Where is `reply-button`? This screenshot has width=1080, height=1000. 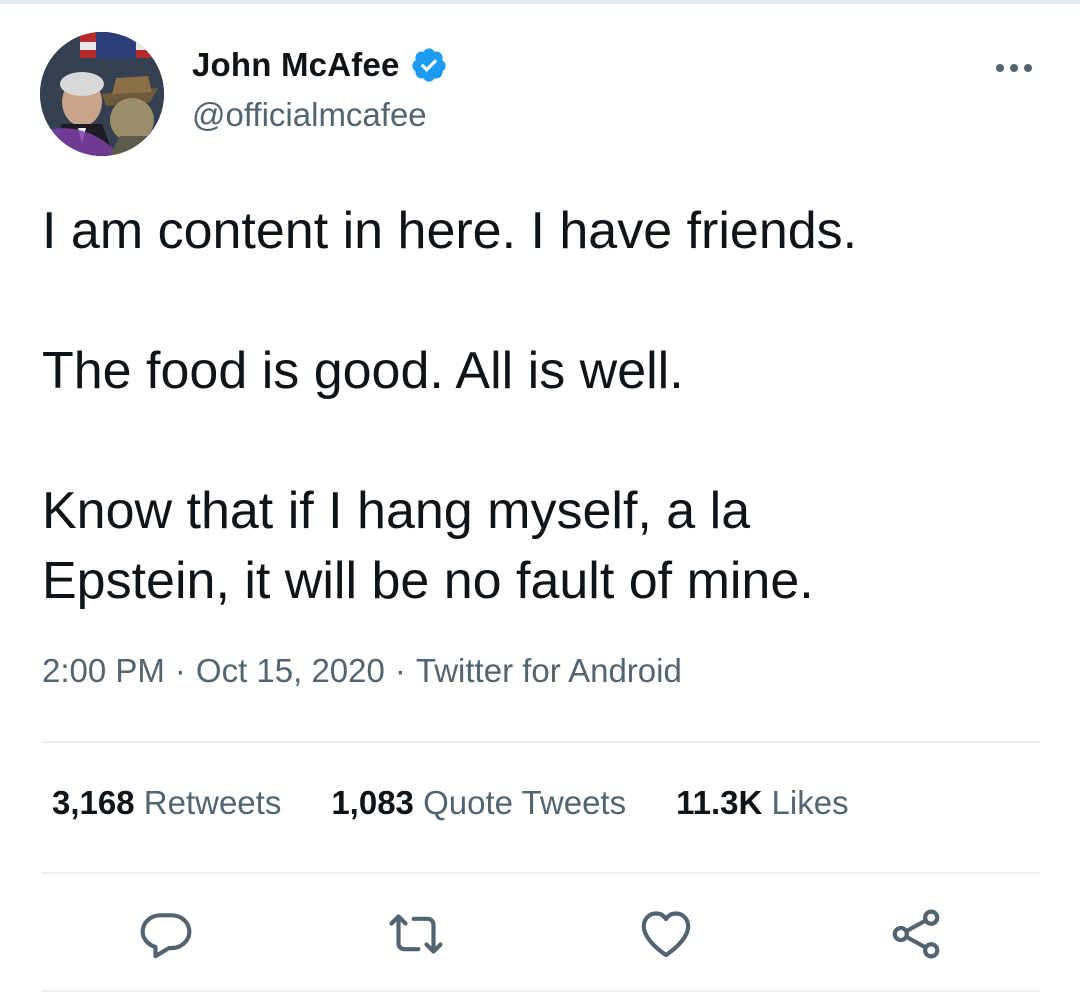 reply-button is located at coordinates (166, 934).